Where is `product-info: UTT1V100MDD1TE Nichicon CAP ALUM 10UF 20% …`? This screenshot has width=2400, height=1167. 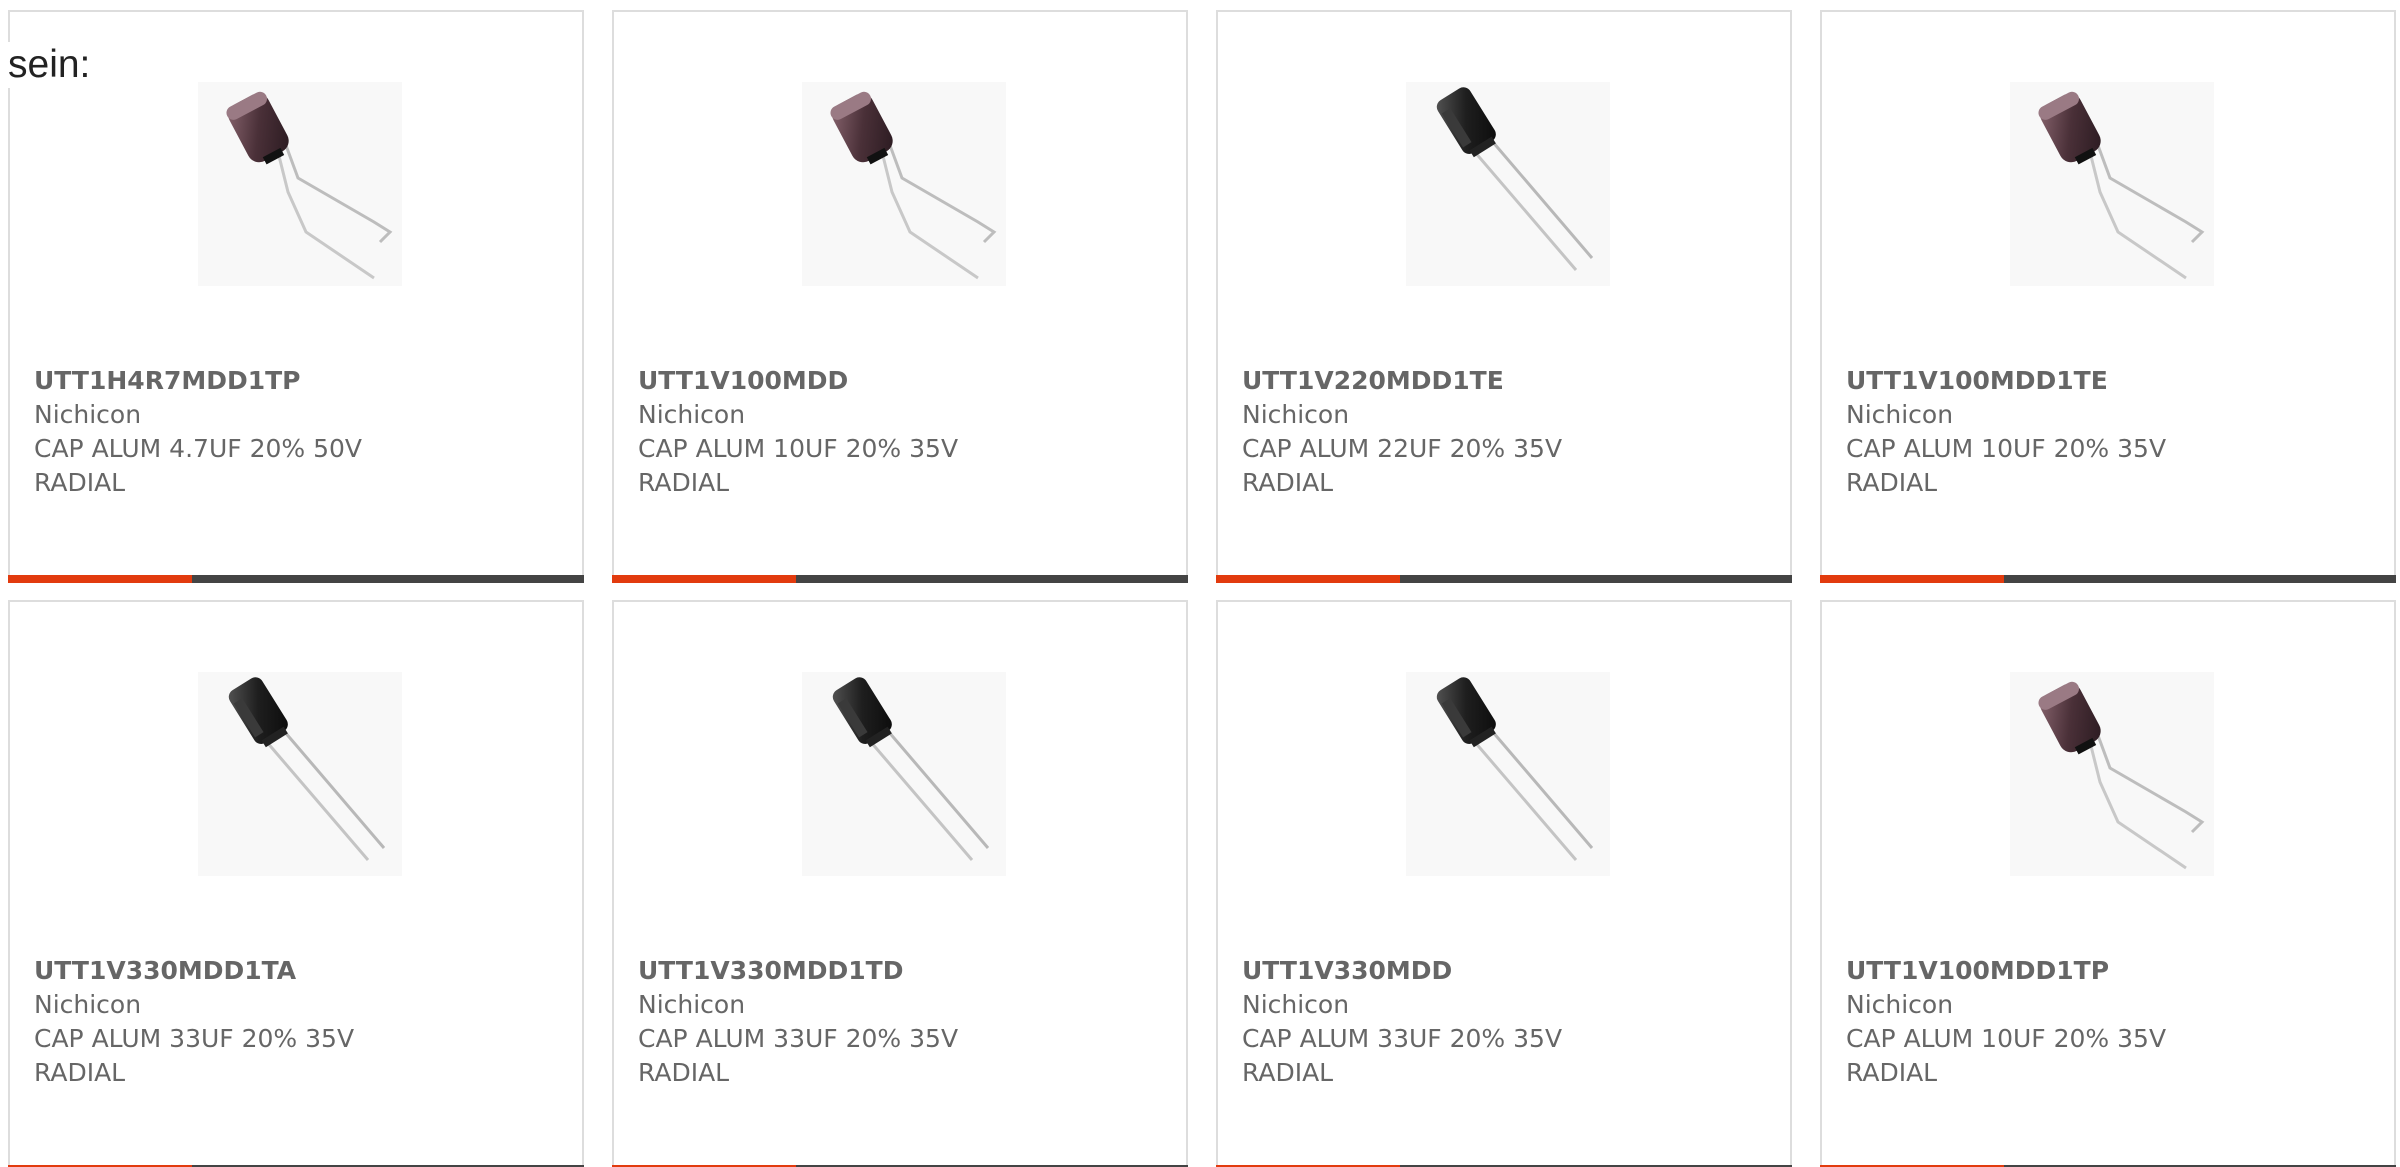
product-info: UTT1V100MDD1TE Nichicon CAP ALUM 10UF 20% … is located at coordinates (2046, 432).